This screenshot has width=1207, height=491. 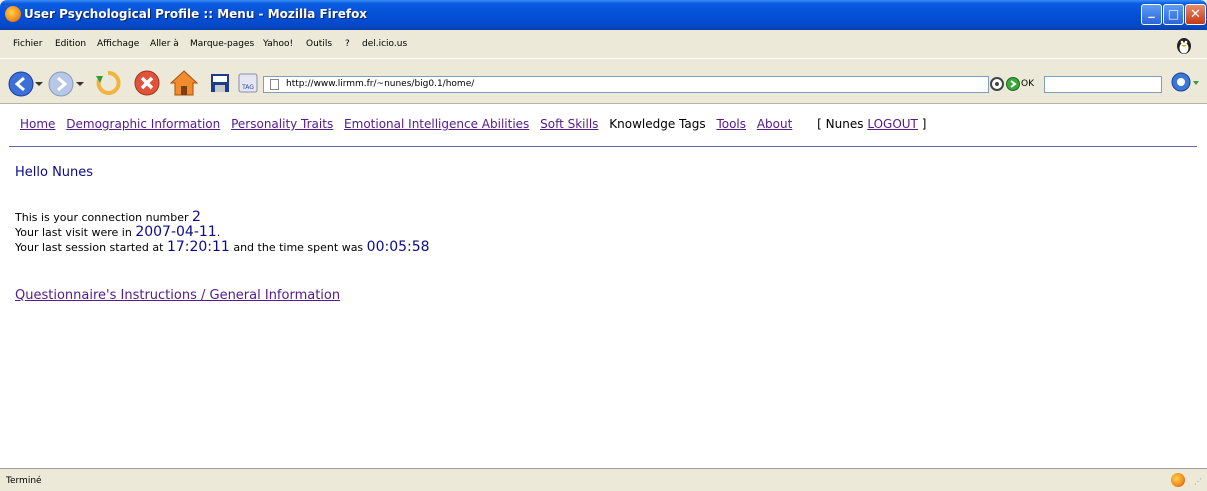 I want to click on status-text: Terminé, so click(x=24, y=481).